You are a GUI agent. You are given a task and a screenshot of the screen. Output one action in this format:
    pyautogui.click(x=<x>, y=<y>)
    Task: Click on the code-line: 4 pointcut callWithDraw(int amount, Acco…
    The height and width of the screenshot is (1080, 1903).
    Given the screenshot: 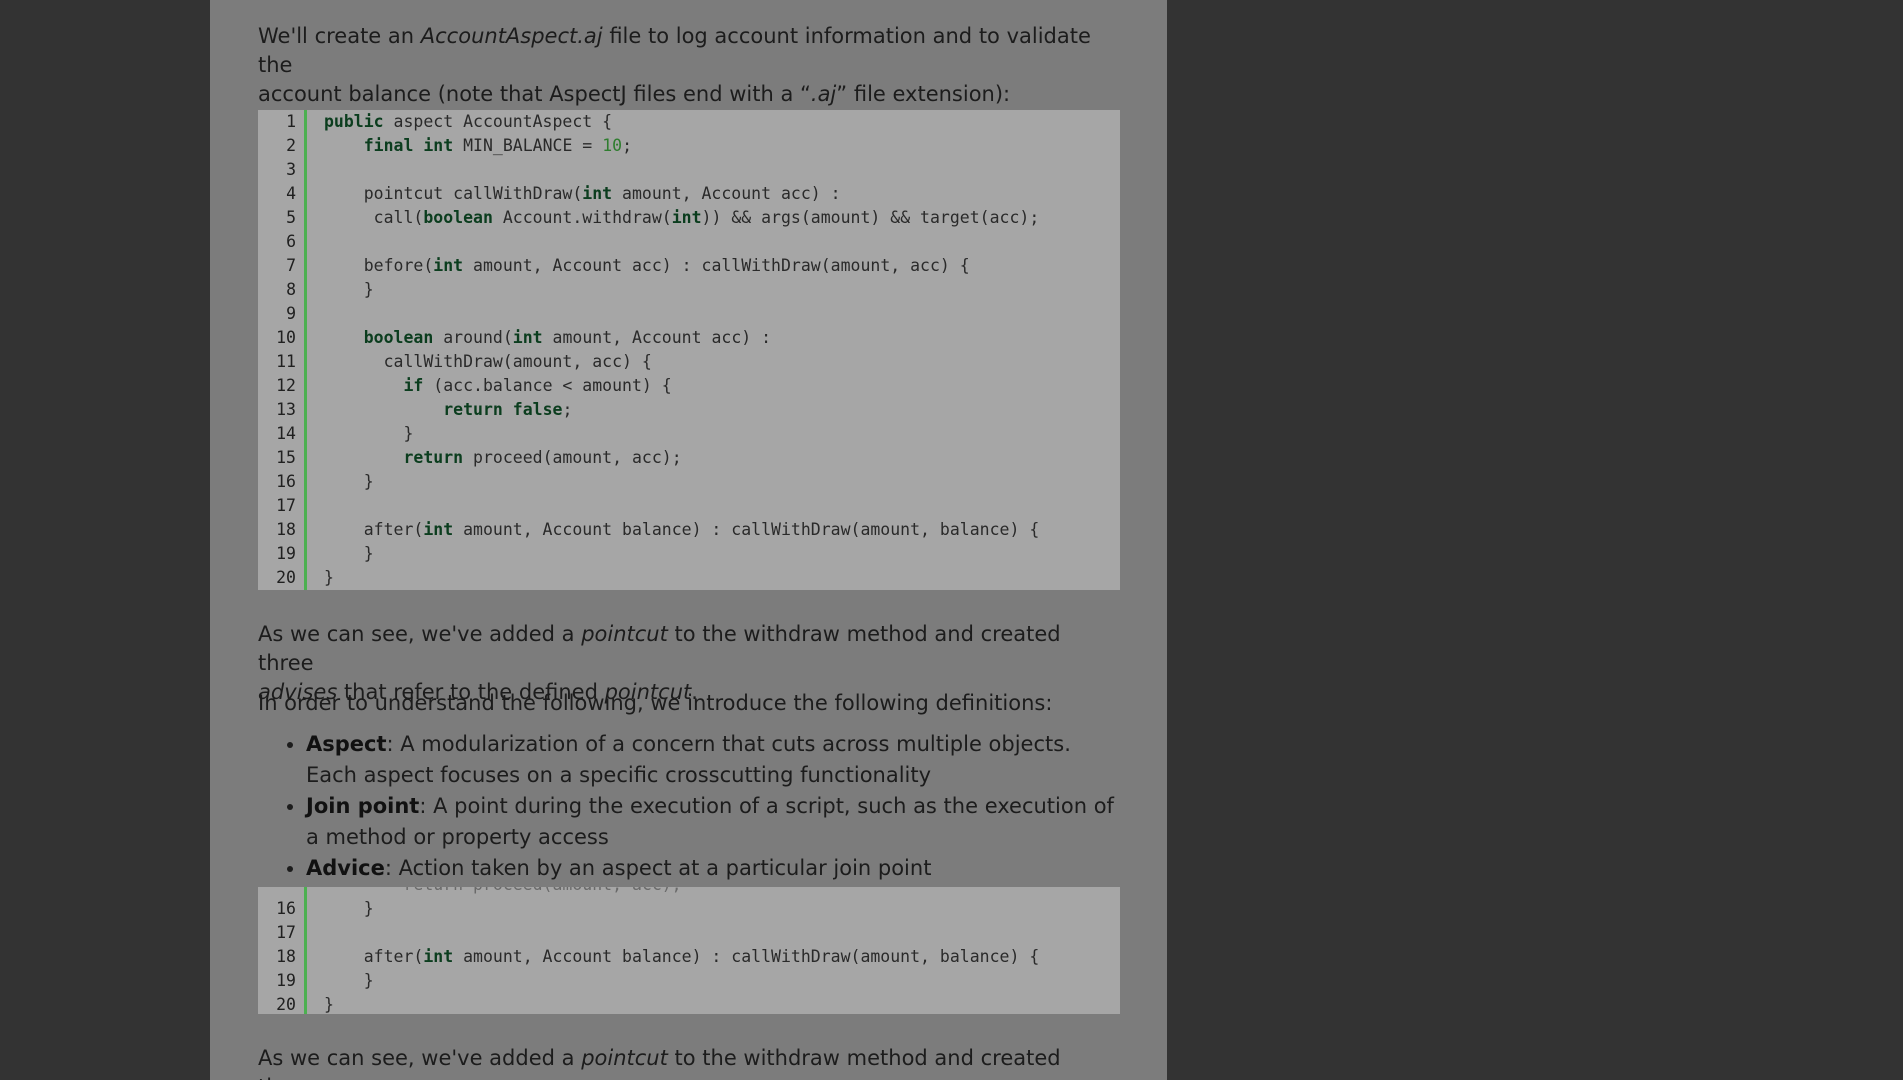 What is the action you would take?
    pyautogui.click(x=689, y=194)
    